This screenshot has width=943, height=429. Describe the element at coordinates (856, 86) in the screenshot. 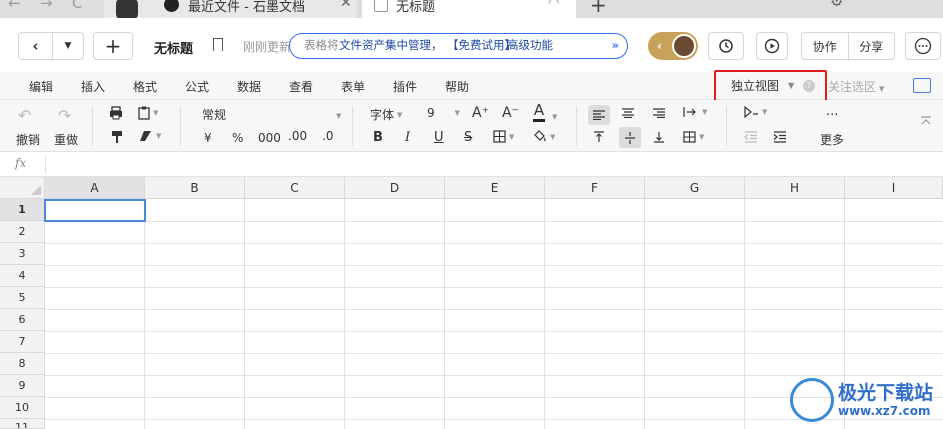

I see `follow-selection-button: 关注选区 ▼` at that location.